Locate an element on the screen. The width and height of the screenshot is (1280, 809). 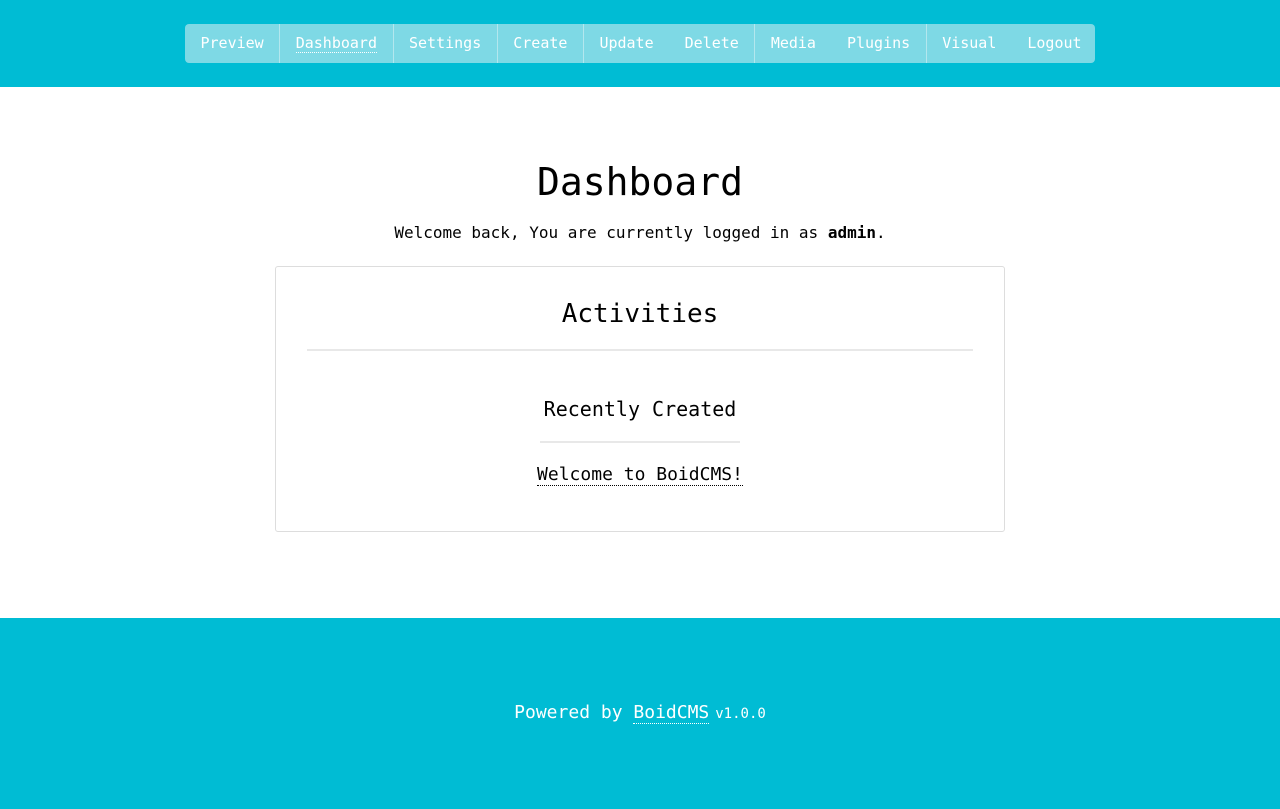
nav-create: Create is located at coordinates (541, 43).